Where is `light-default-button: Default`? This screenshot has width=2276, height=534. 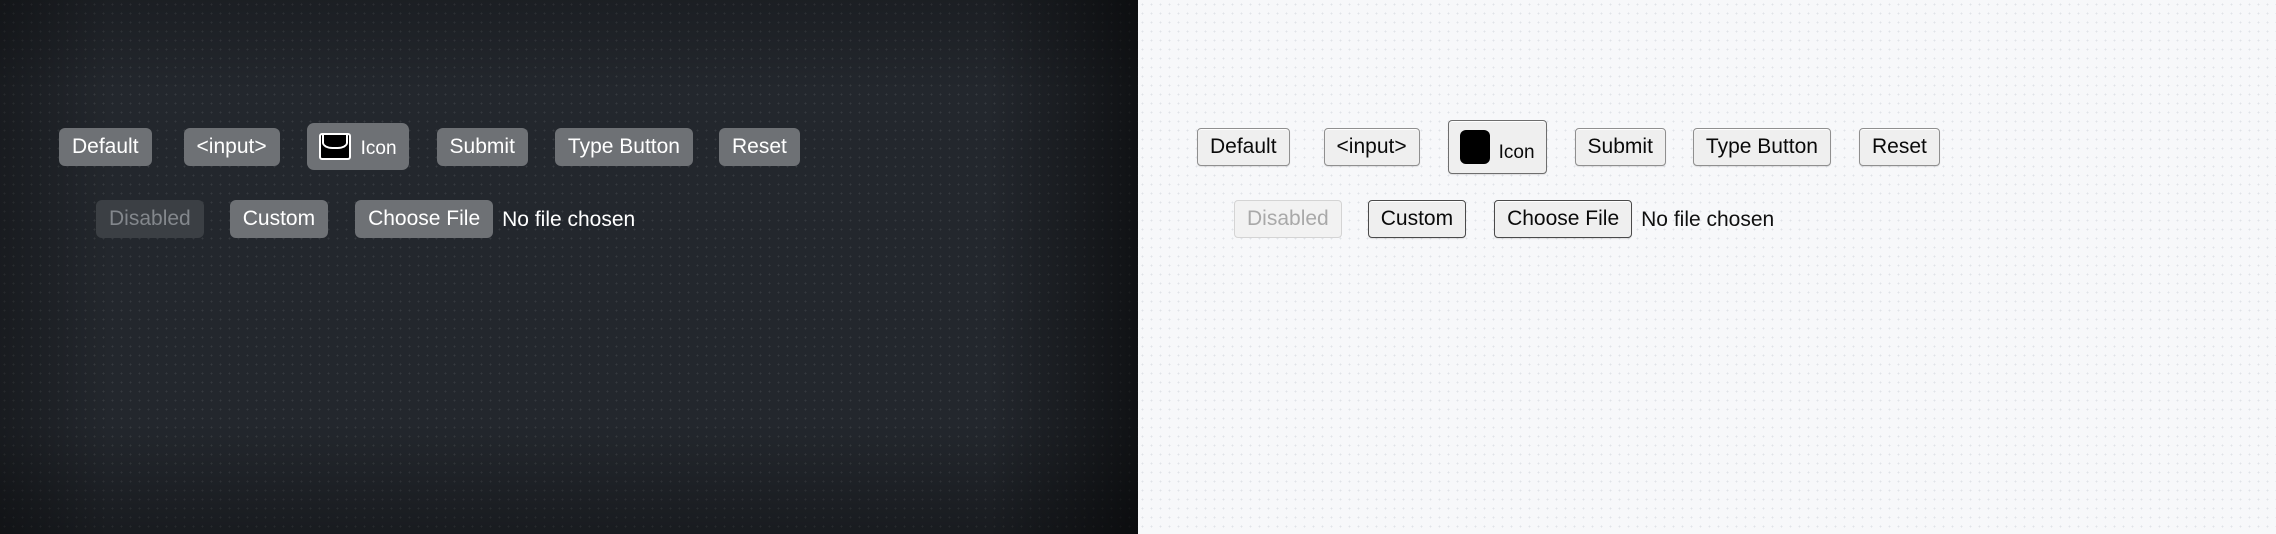
light-default-button: Default is located at coordinates (1243, 146).